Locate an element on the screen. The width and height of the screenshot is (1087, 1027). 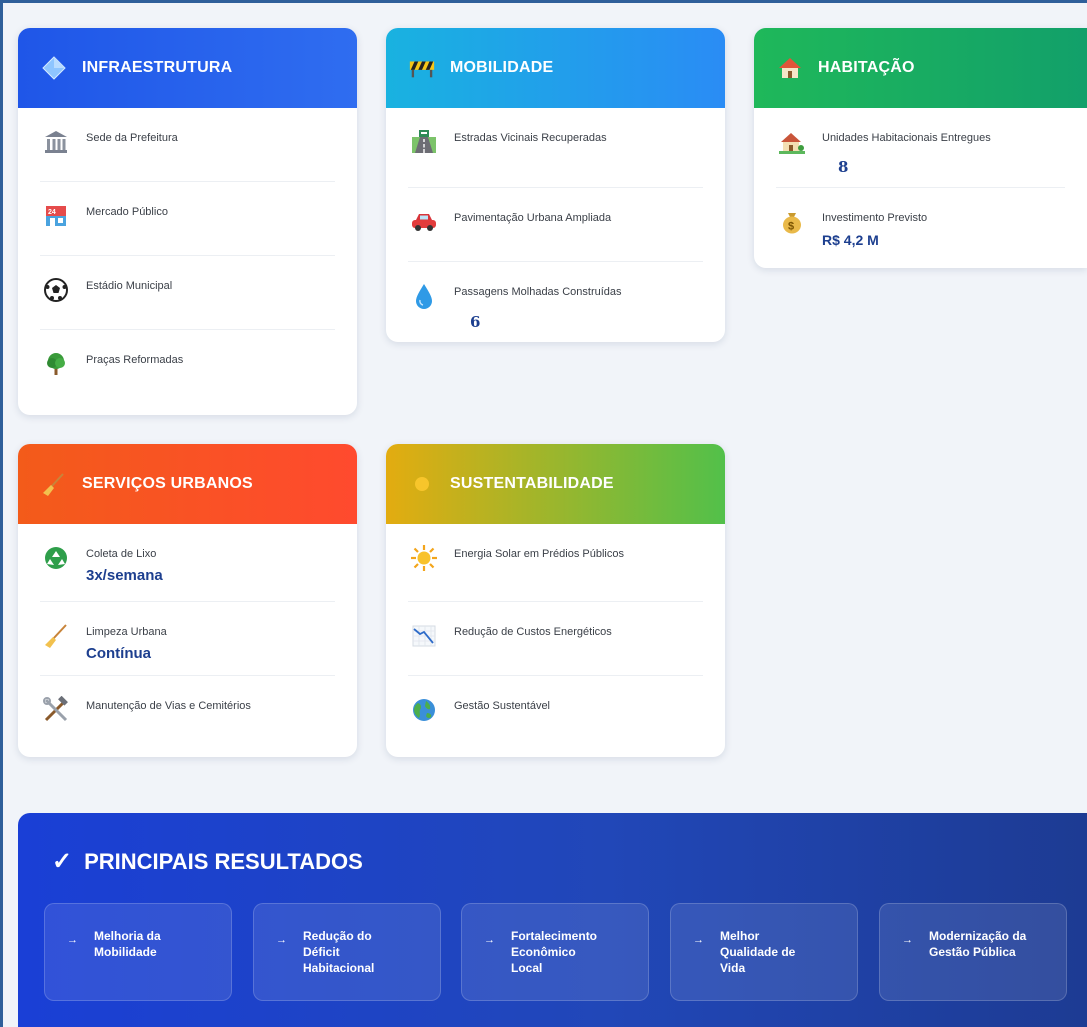
result-card: → Melhor Qualidade de Vida is located at coordinates (764, 952).